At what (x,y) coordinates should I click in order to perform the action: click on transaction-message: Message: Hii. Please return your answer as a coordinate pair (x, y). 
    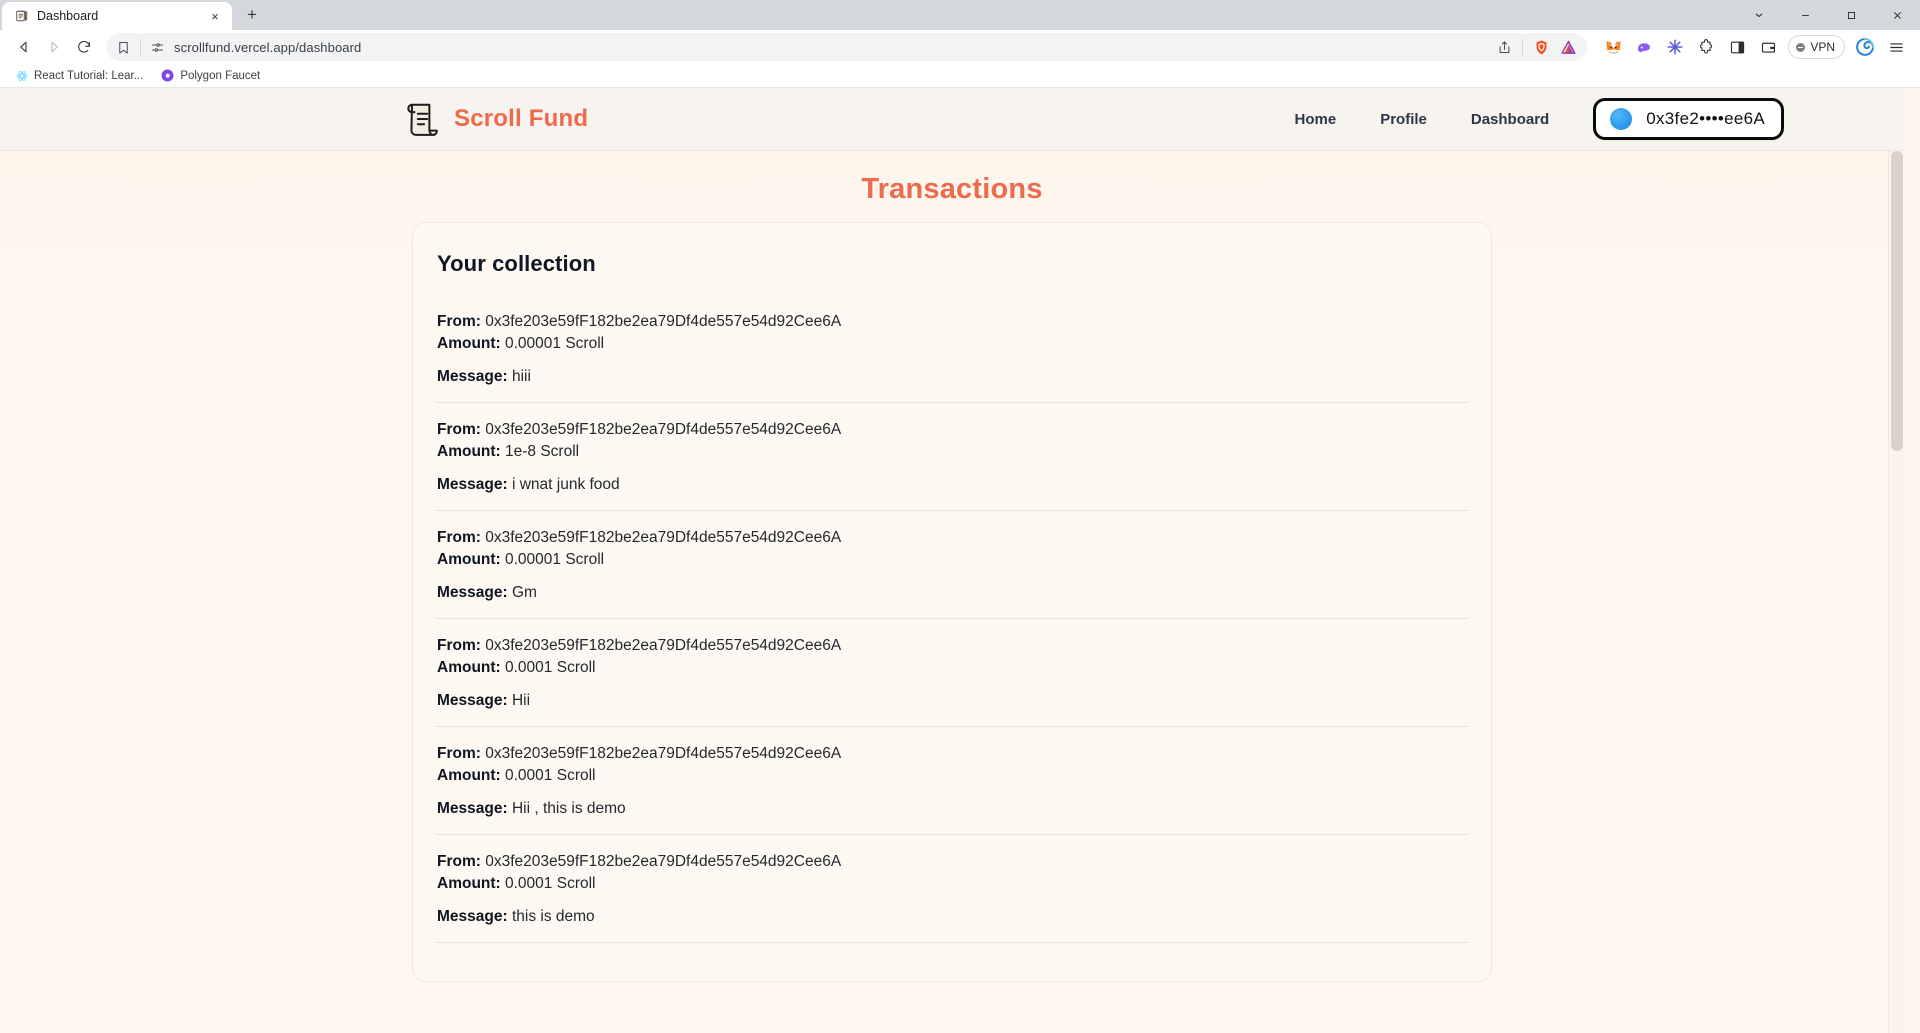
    Looking at the image, I should click on (484, 700).